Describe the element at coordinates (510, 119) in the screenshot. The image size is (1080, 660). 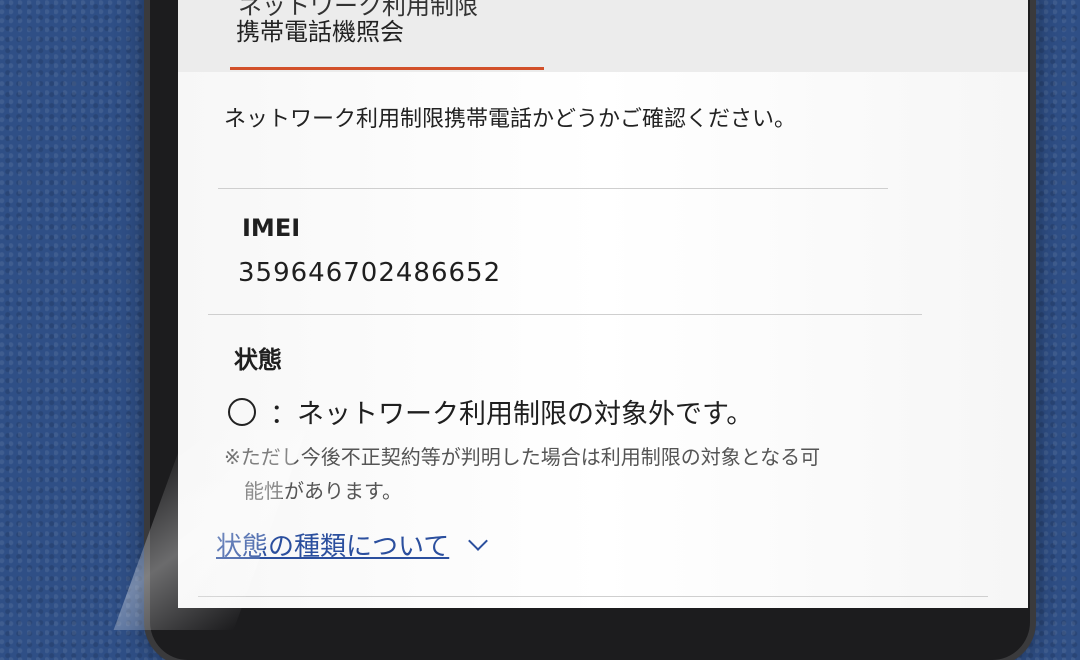
I see `intro-text: ネットワーク利用制限携帯電話かどうかご確認ください。` at that location.